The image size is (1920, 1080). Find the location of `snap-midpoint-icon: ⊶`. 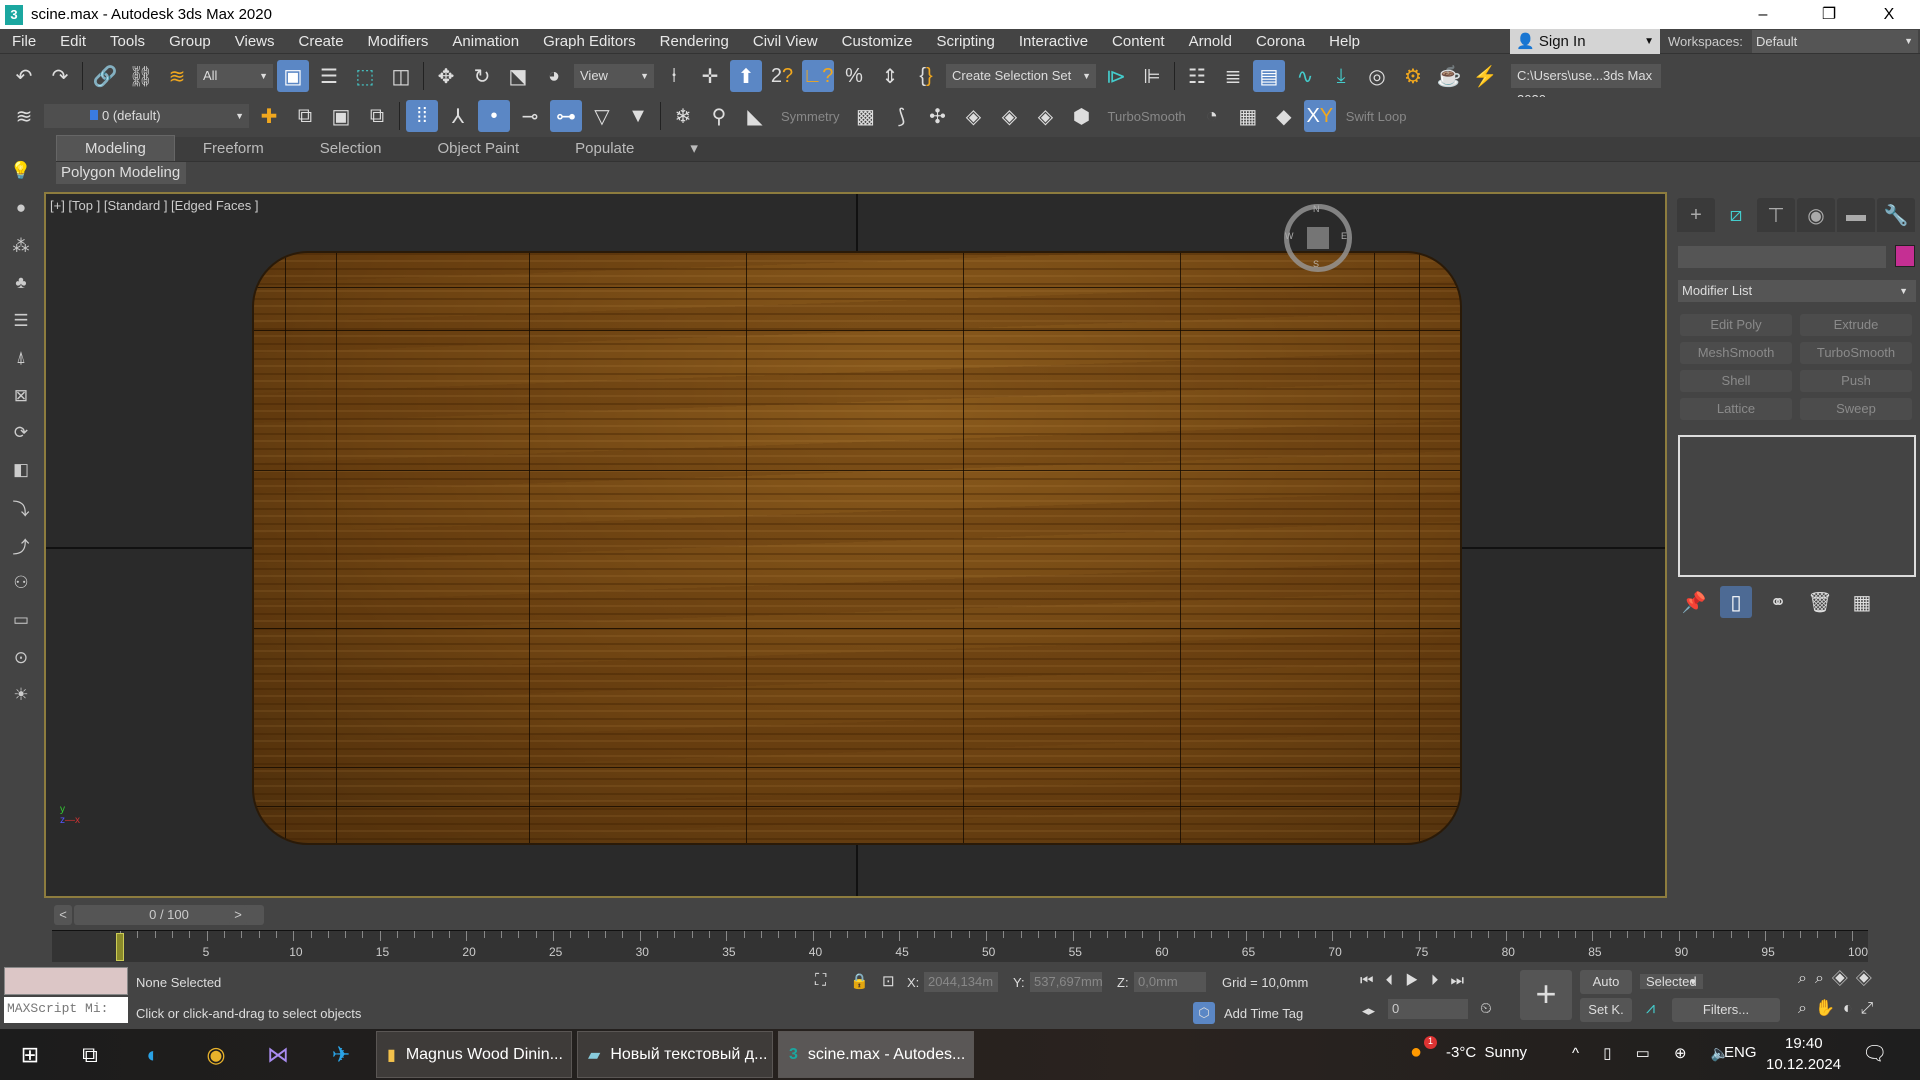

snap-midpoint-icon: ⊶ is located at coordinates (566, 116).